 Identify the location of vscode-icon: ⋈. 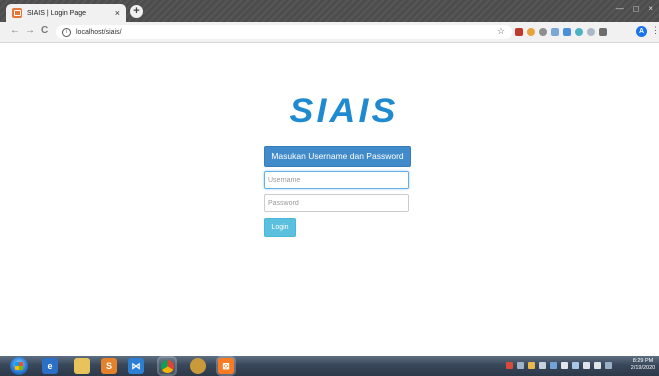
(136, 366).